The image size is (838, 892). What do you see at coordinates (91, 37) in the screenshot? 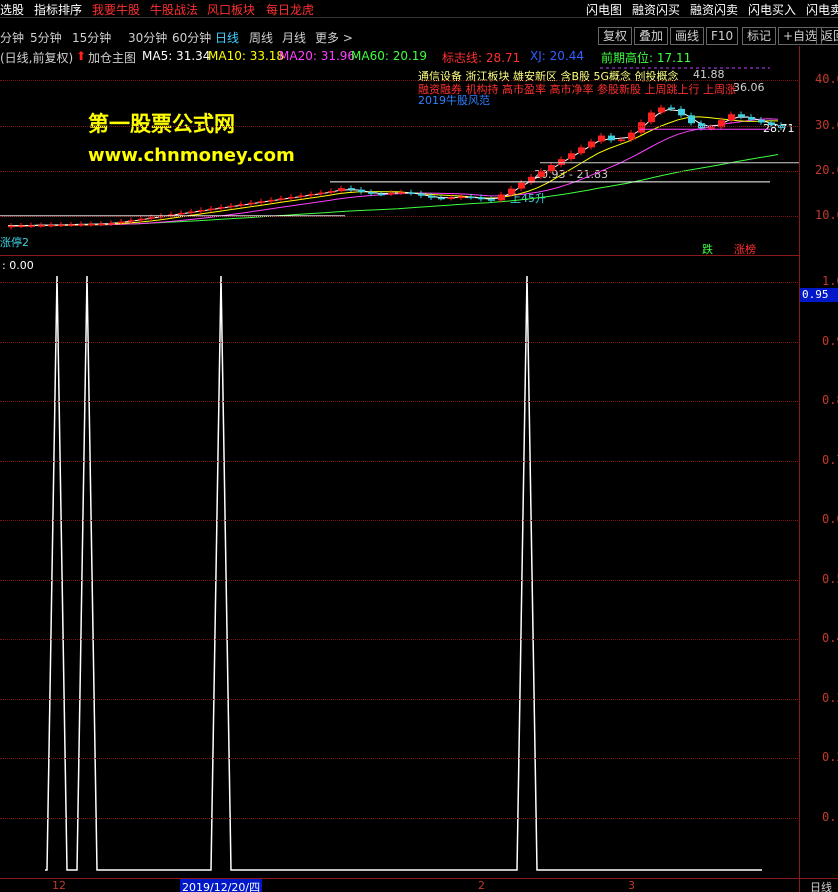
I see `period-tab-2: 15分钟` at bounding box center [91, 37].